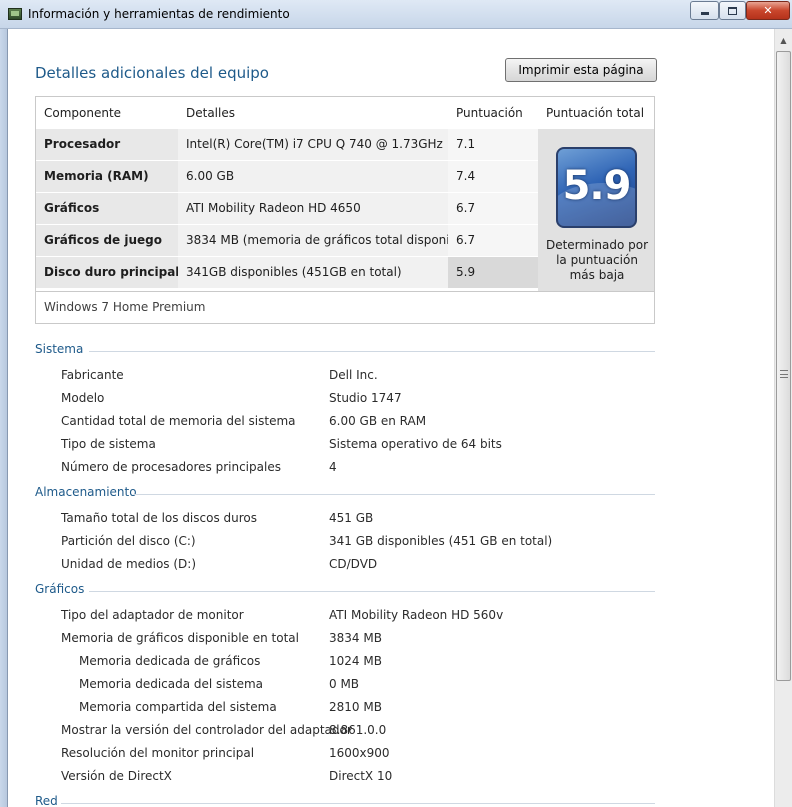 The height and width of the screenshot is (807, 792). I want to click on row-score: 7.1, so click(466, 144).